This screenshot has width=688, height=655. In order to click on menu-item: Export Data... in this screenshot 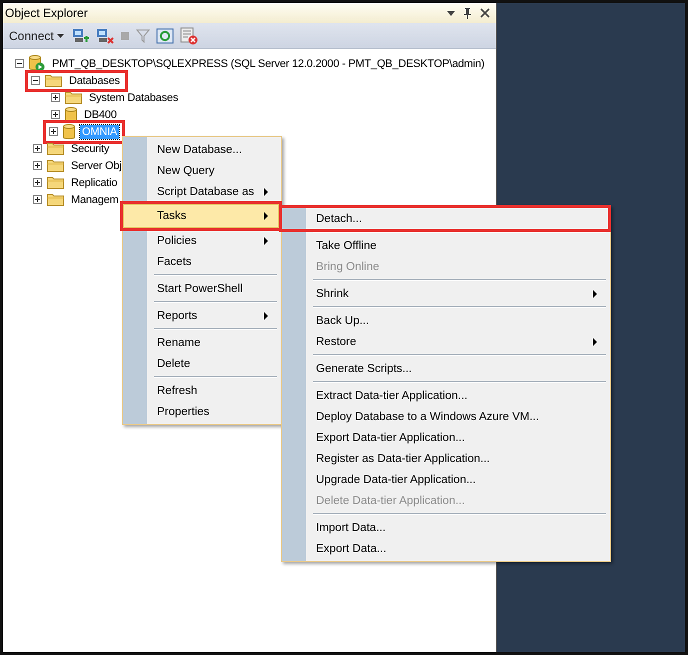, I will do `click(445, 548)`.